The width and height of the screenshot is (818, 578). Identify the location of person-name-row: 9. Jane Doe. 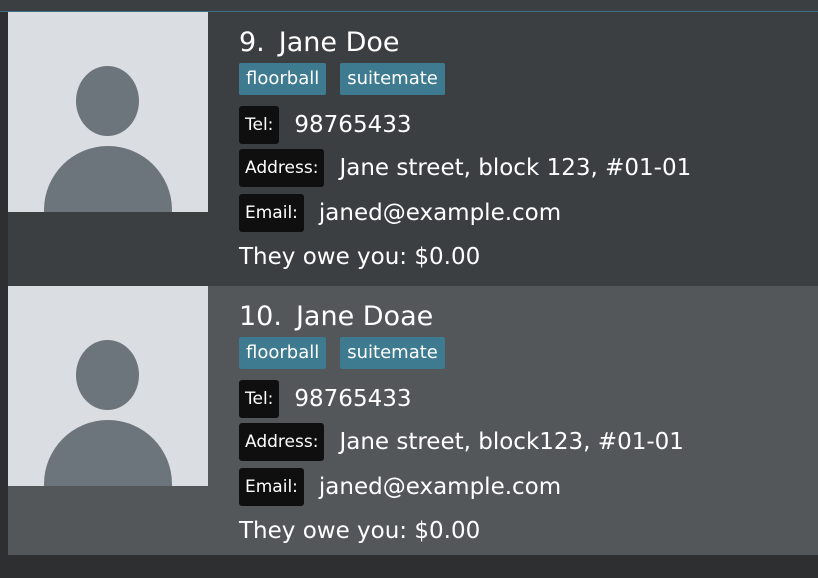
(319, 43).